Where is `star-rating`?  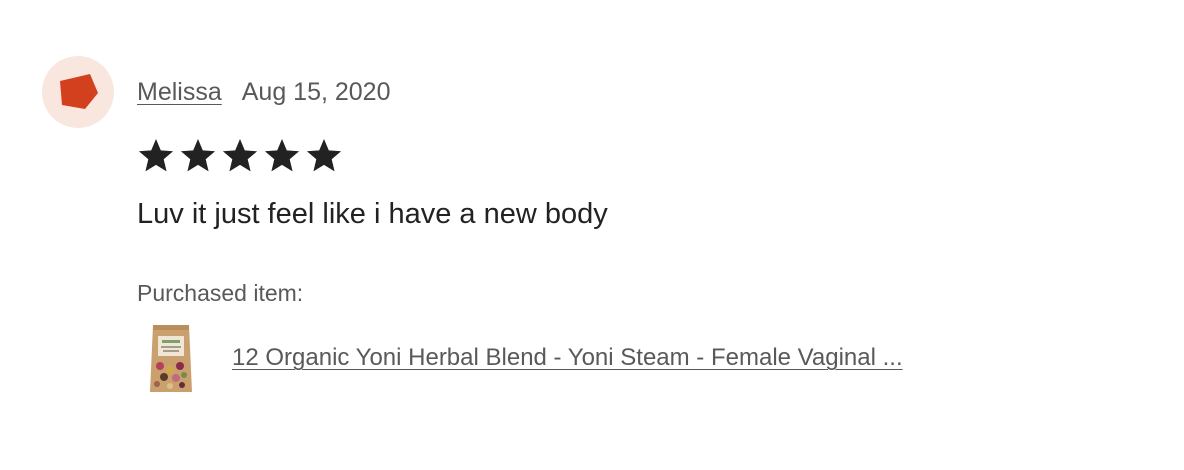 star-rating is located at coordinates (240, 156).